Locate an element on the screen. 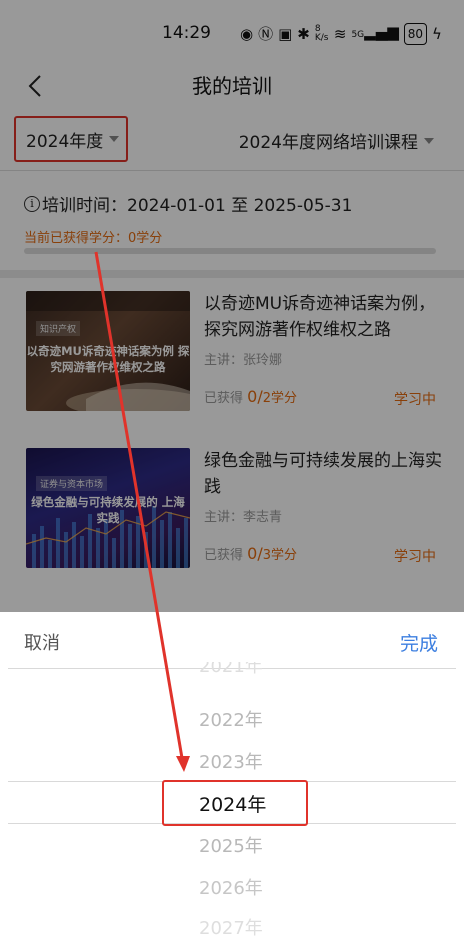 The width and height of the screenshot is (464, 940). picker-option: 2023年 is located at coordinates (232, 761).